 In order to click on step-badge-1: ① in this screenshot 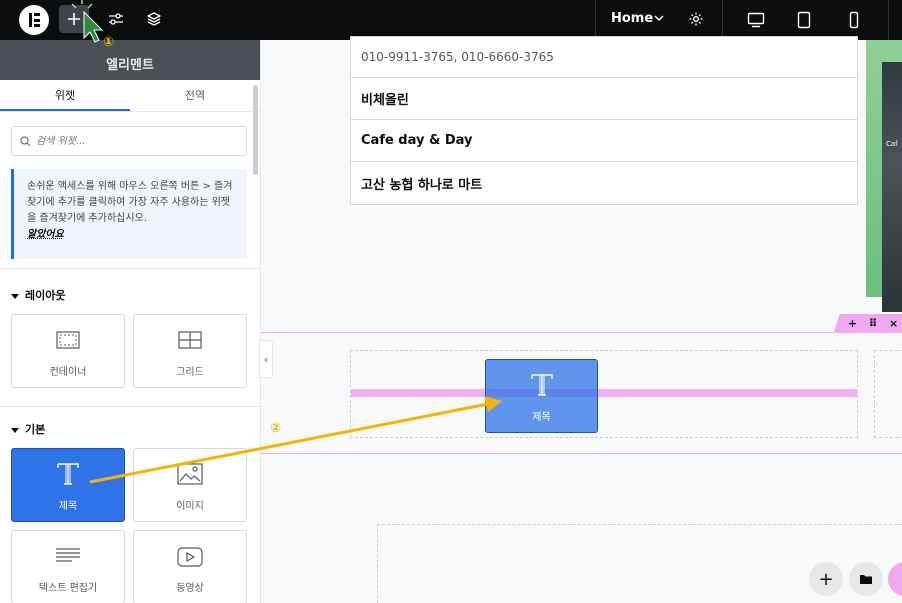, I will do `click(109, 42)`.